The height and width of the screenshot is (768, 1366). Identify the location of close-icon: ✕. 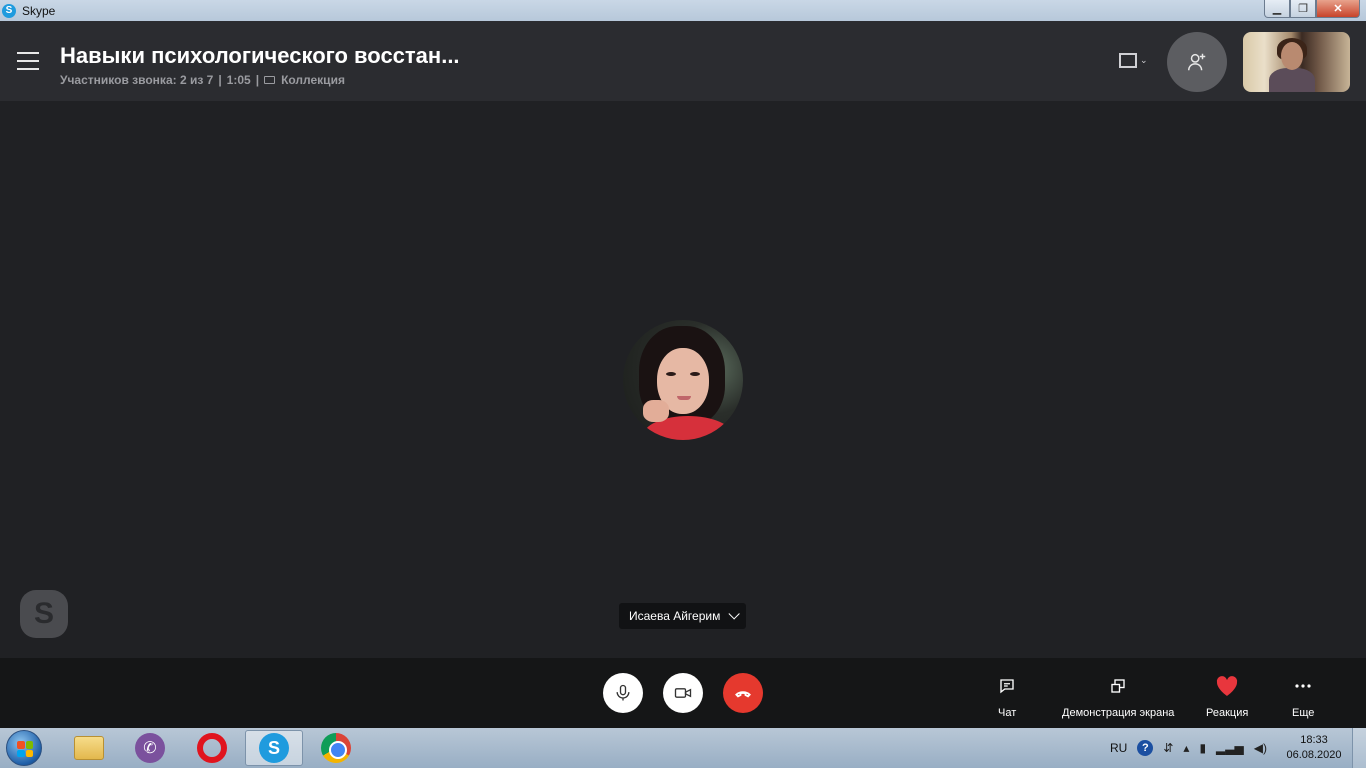
(1338, 9).